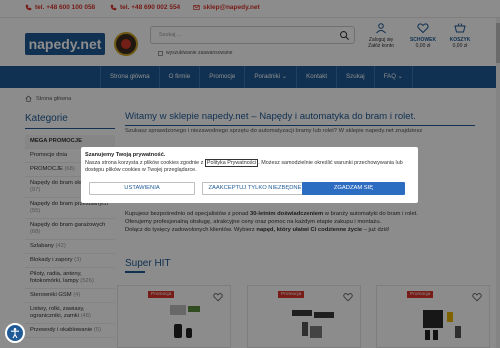  I want to click on accept-all-button: ZGADZAM SIĘ, so click(353, 188).